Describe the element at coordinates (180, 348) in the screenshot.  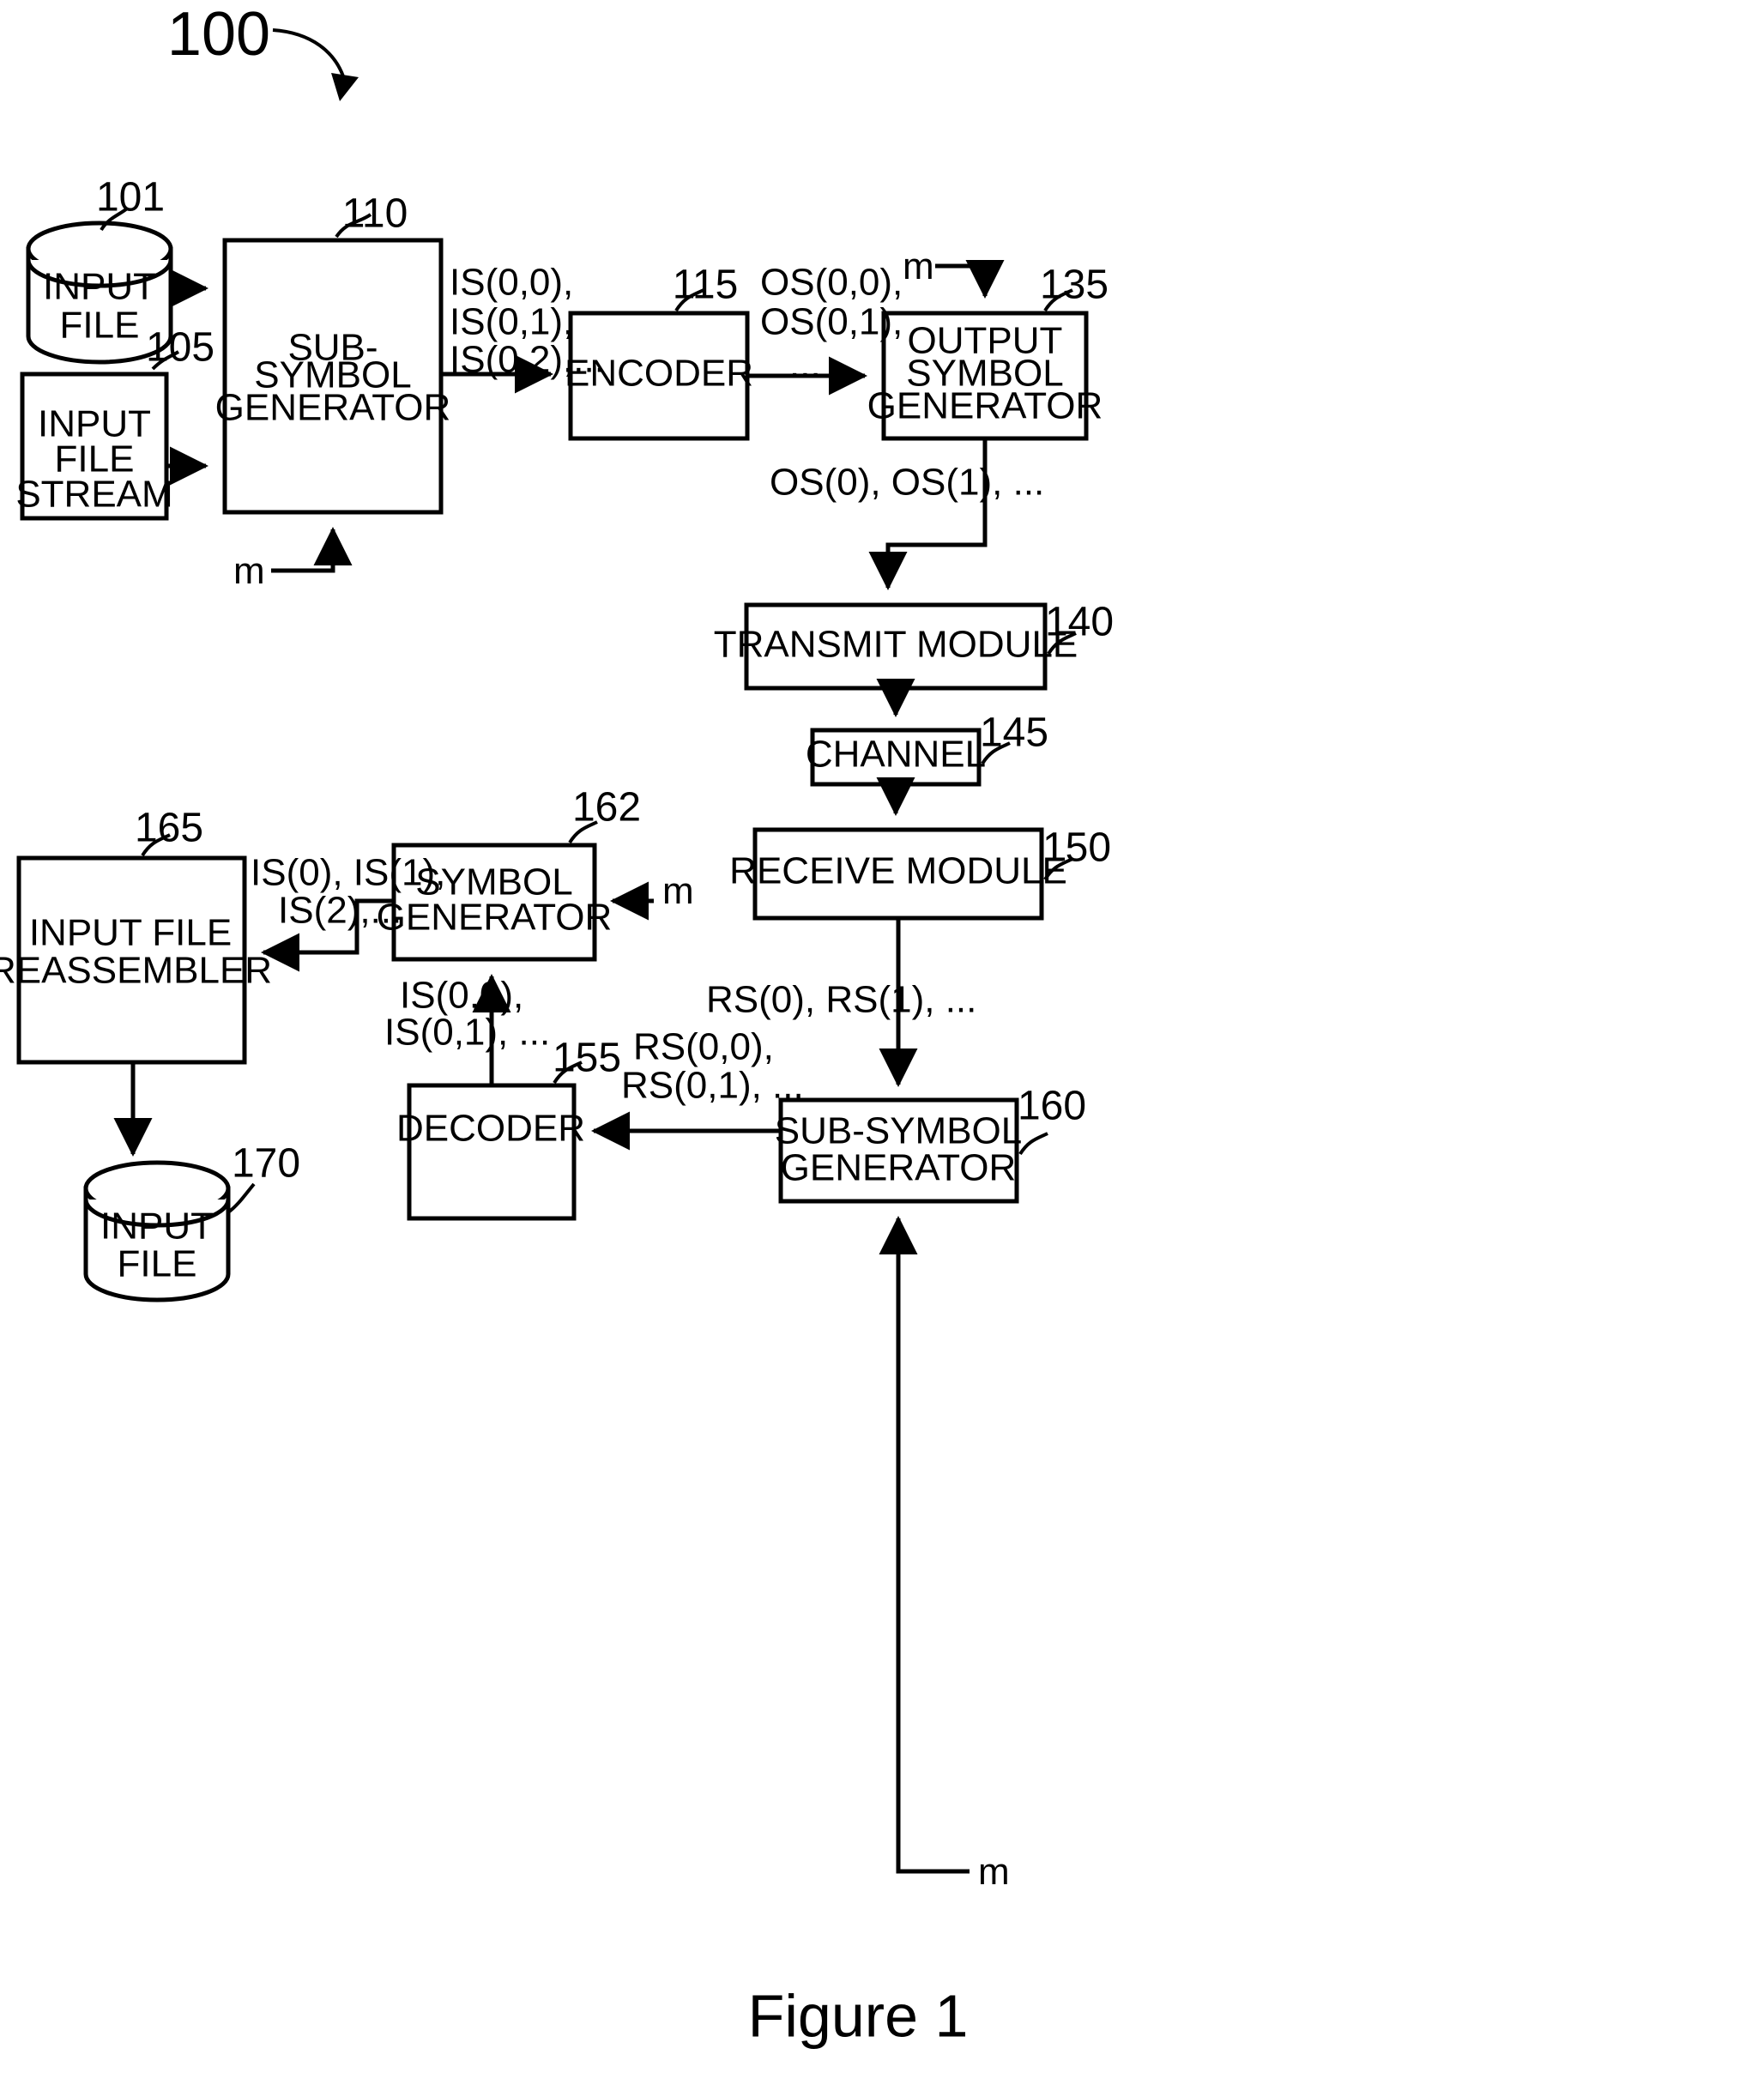
I see `ref-number-105: 105` at that location.